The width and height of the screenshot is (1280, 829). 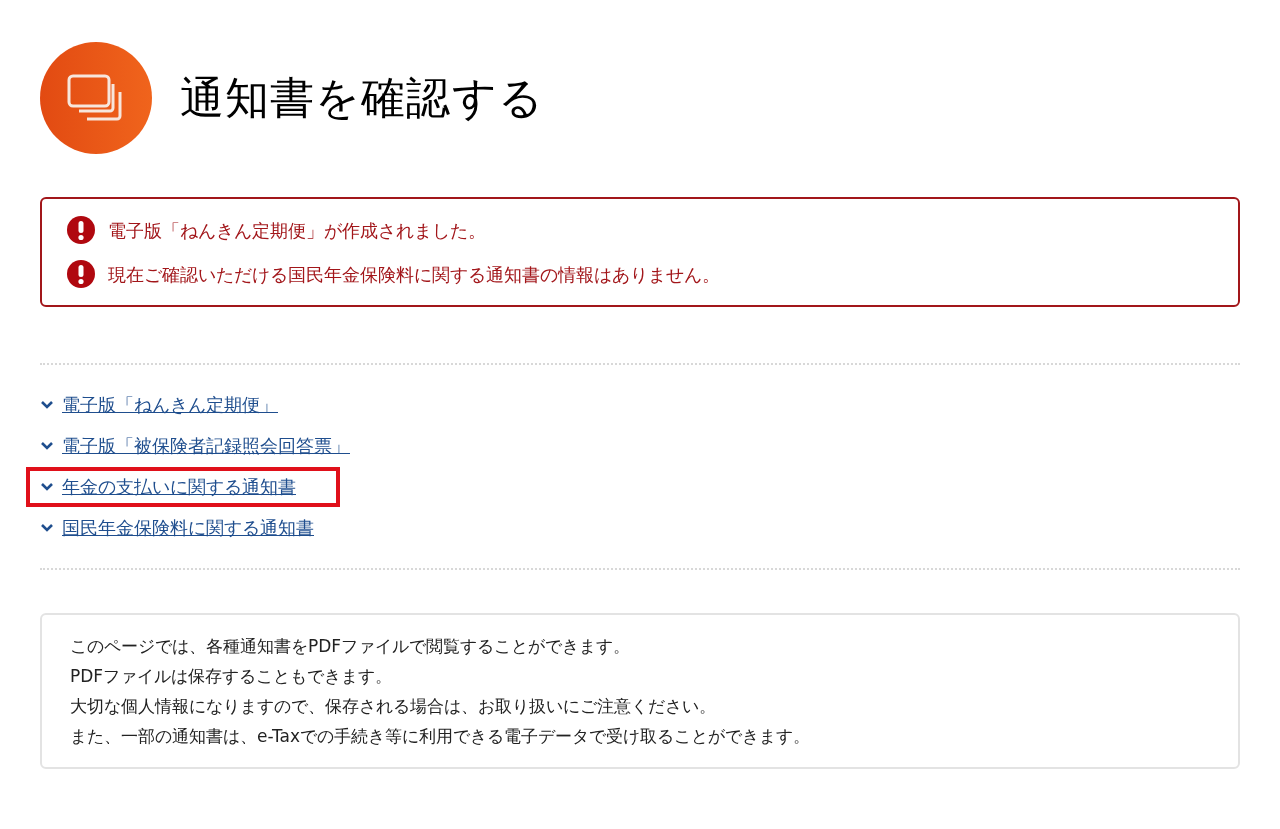 I want to click on info-text: また、一部の通知書は、e-Taxでの手続き等に利用できる電子データで受け取ることができます。, so click(x=441, y=736).